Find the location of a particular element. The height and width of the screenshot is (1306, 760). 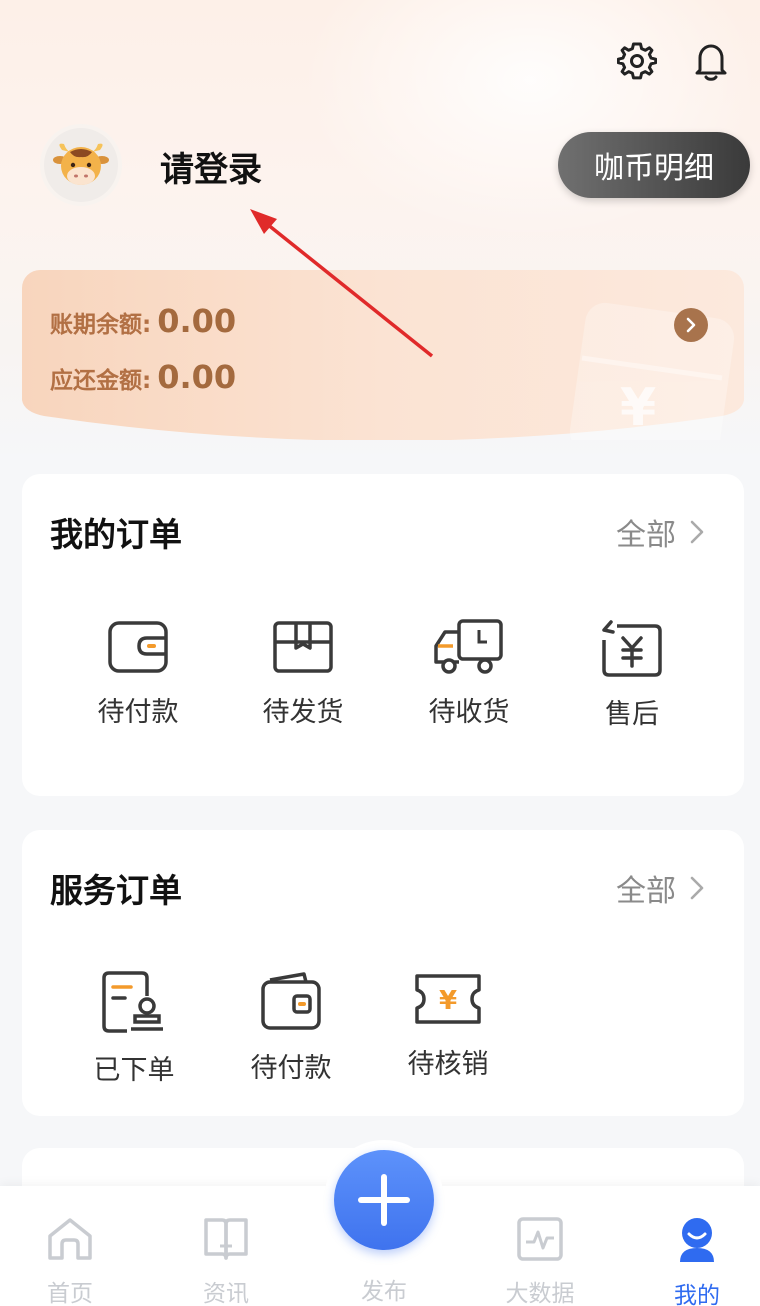

tab-label: 资讯 is located at coordinates (226, 1293).